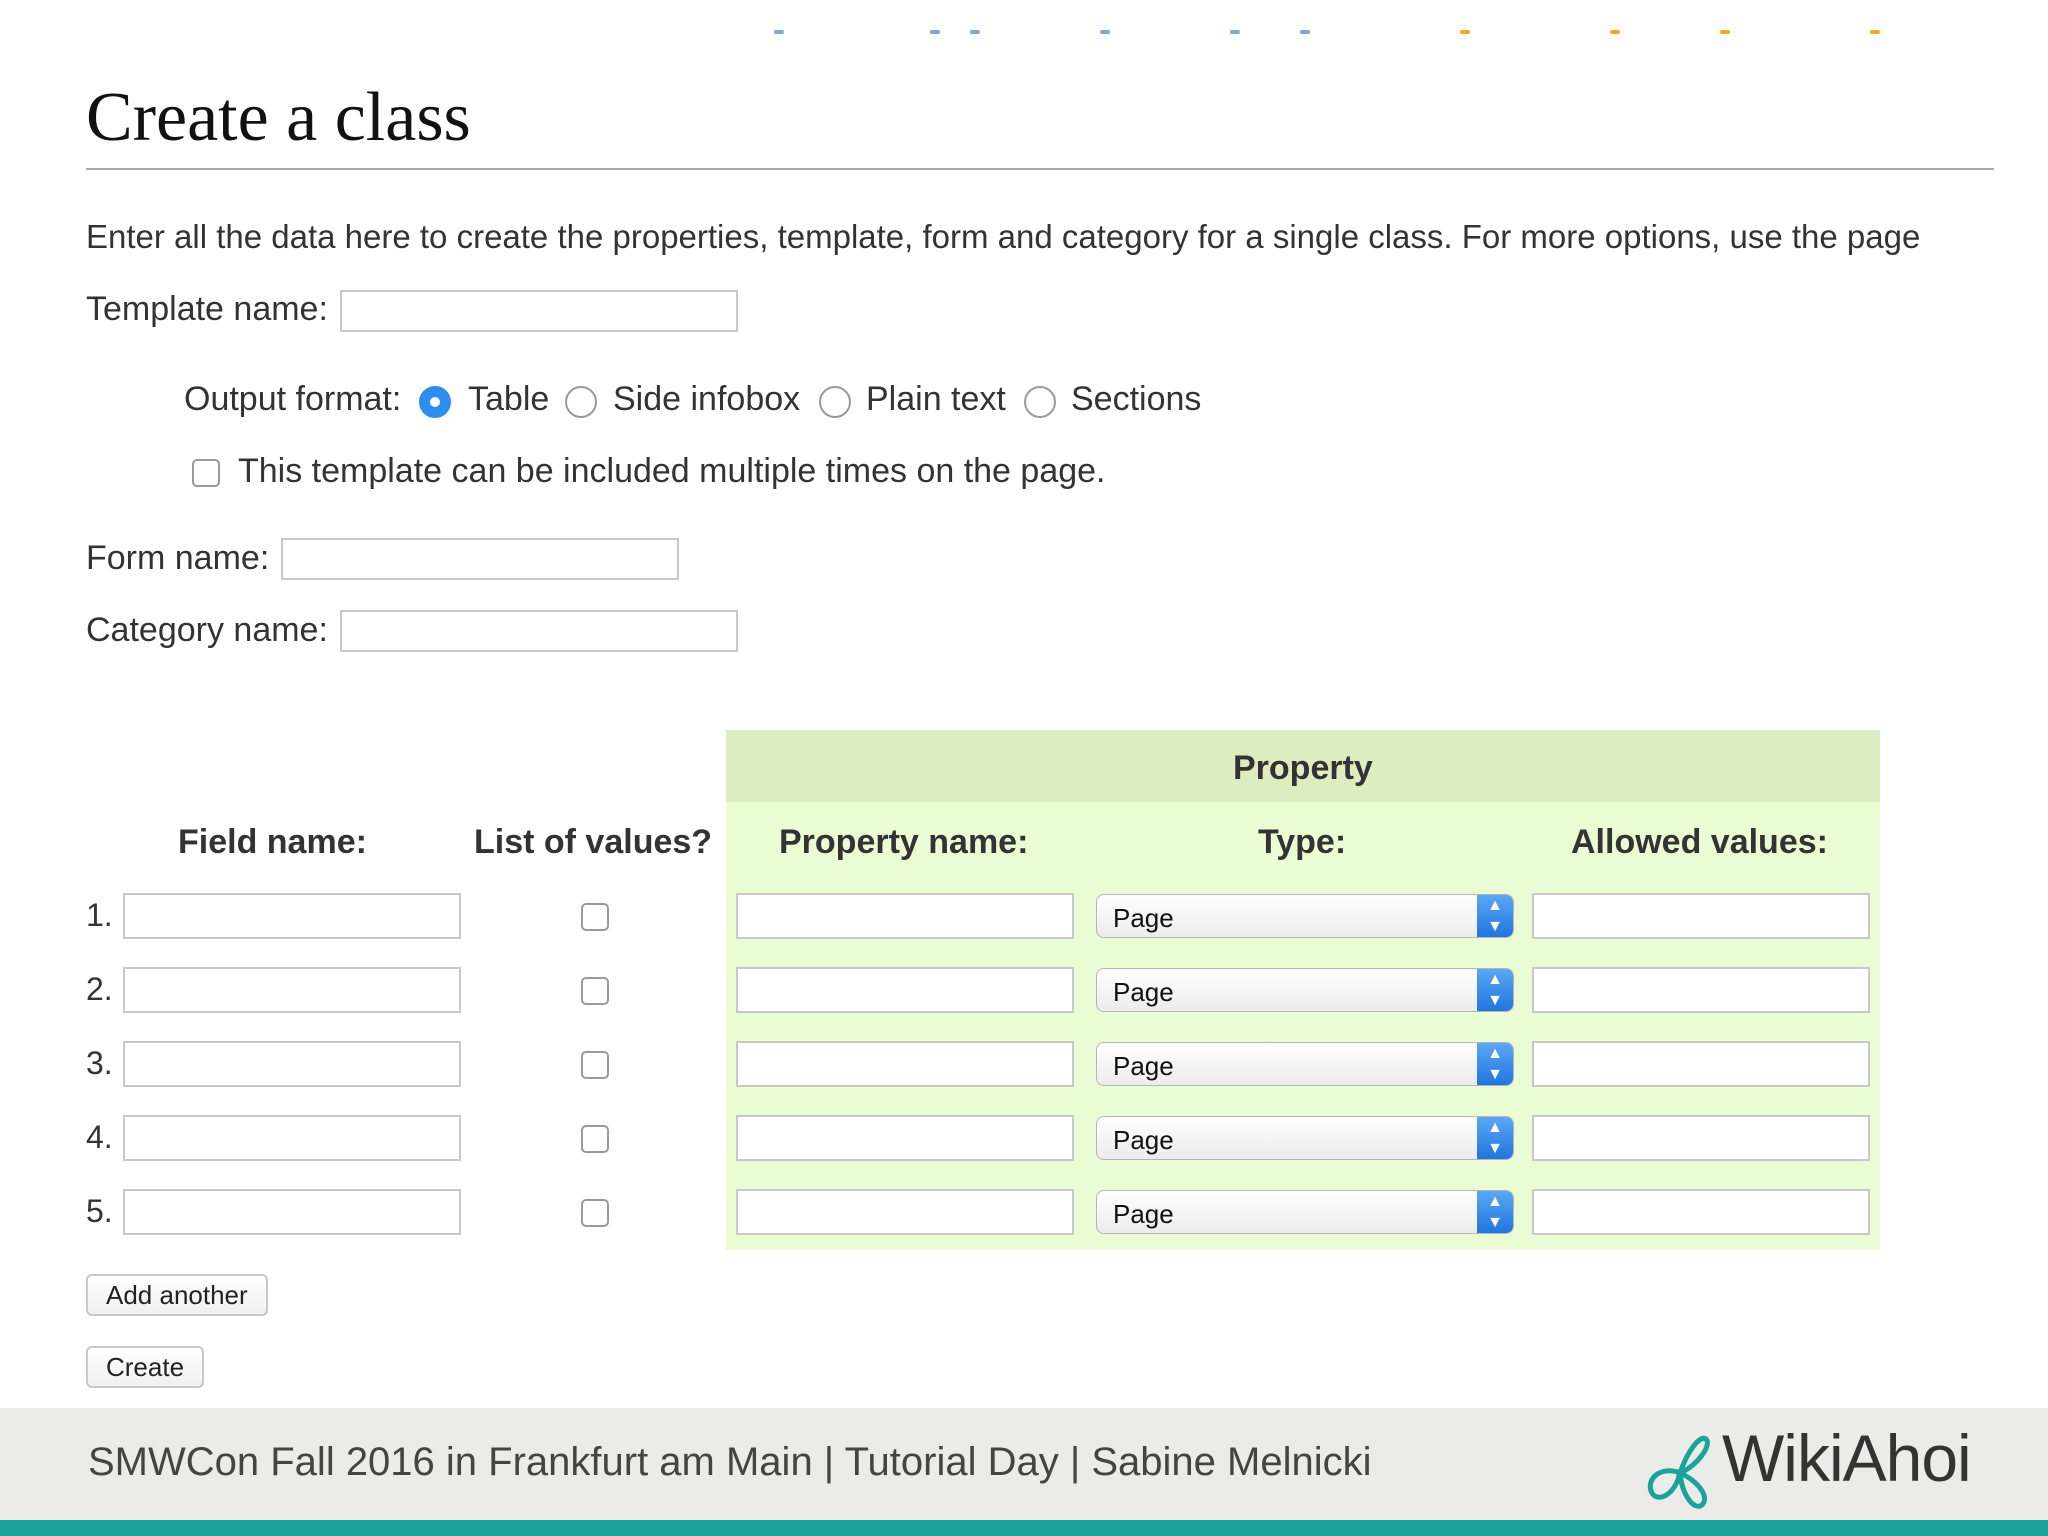 The height and width of the screenshot is (1536, 2048). Describe the element at coordinates (99, 1211) in the screenshot. I see `row-number: 5.` at that location.